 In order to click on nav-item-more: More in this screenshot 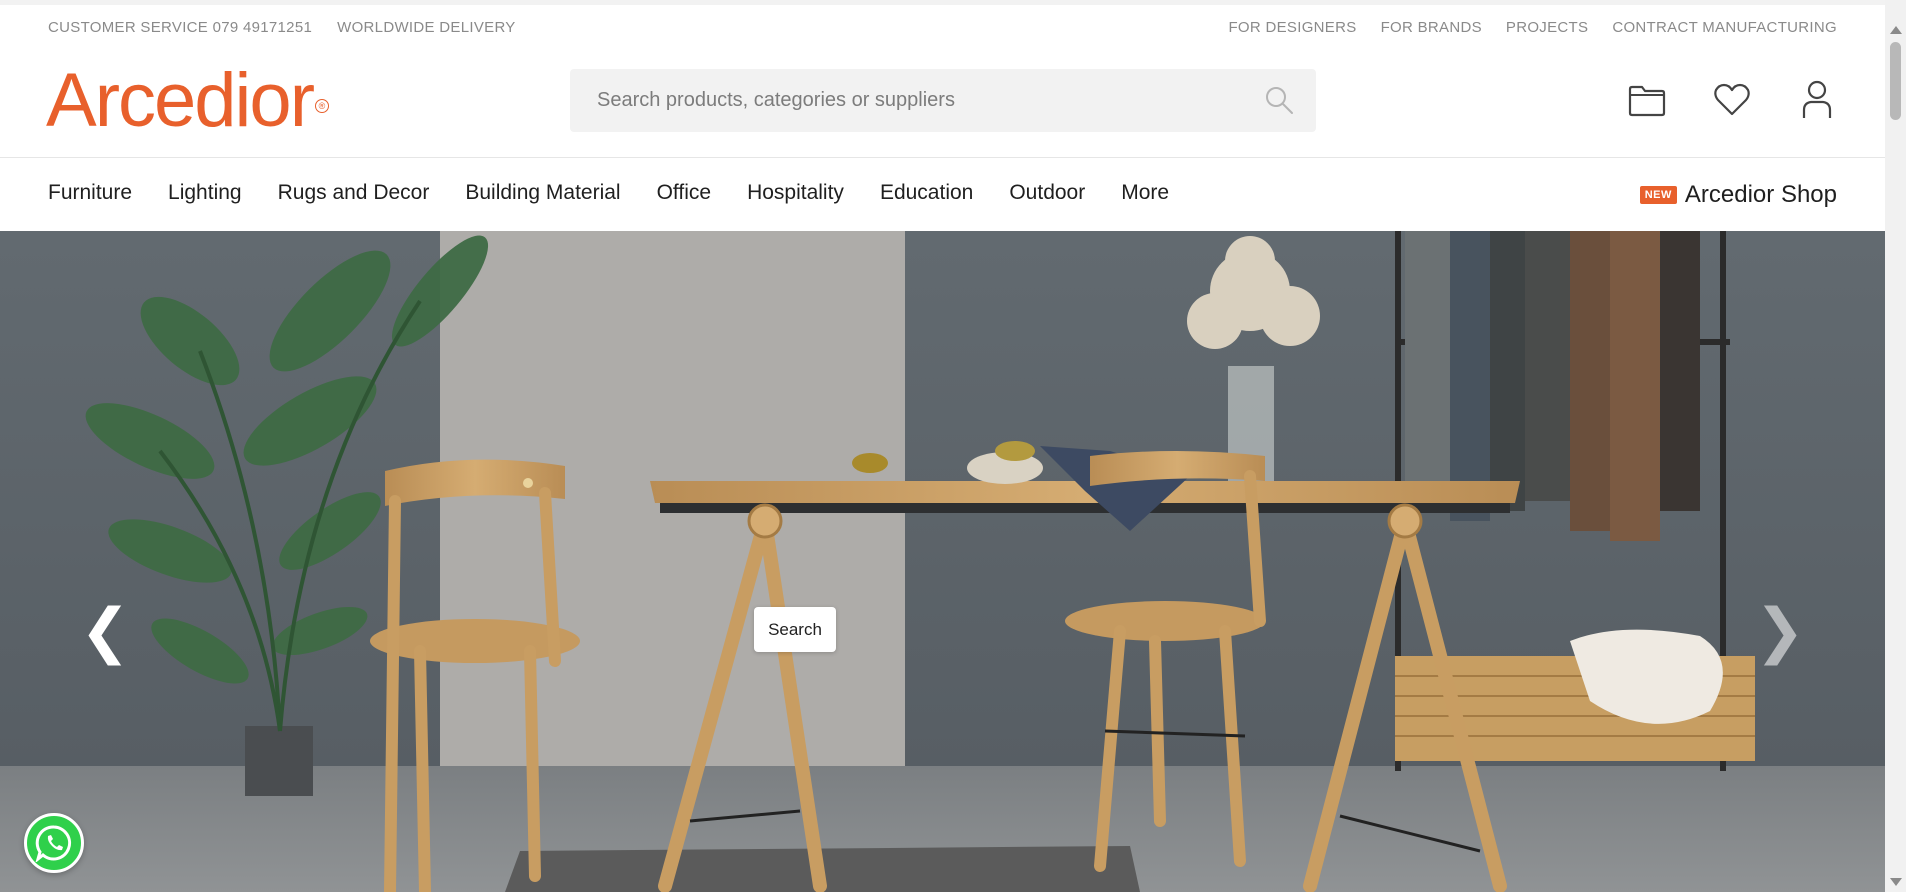, I will do `click(1145, 193)`.